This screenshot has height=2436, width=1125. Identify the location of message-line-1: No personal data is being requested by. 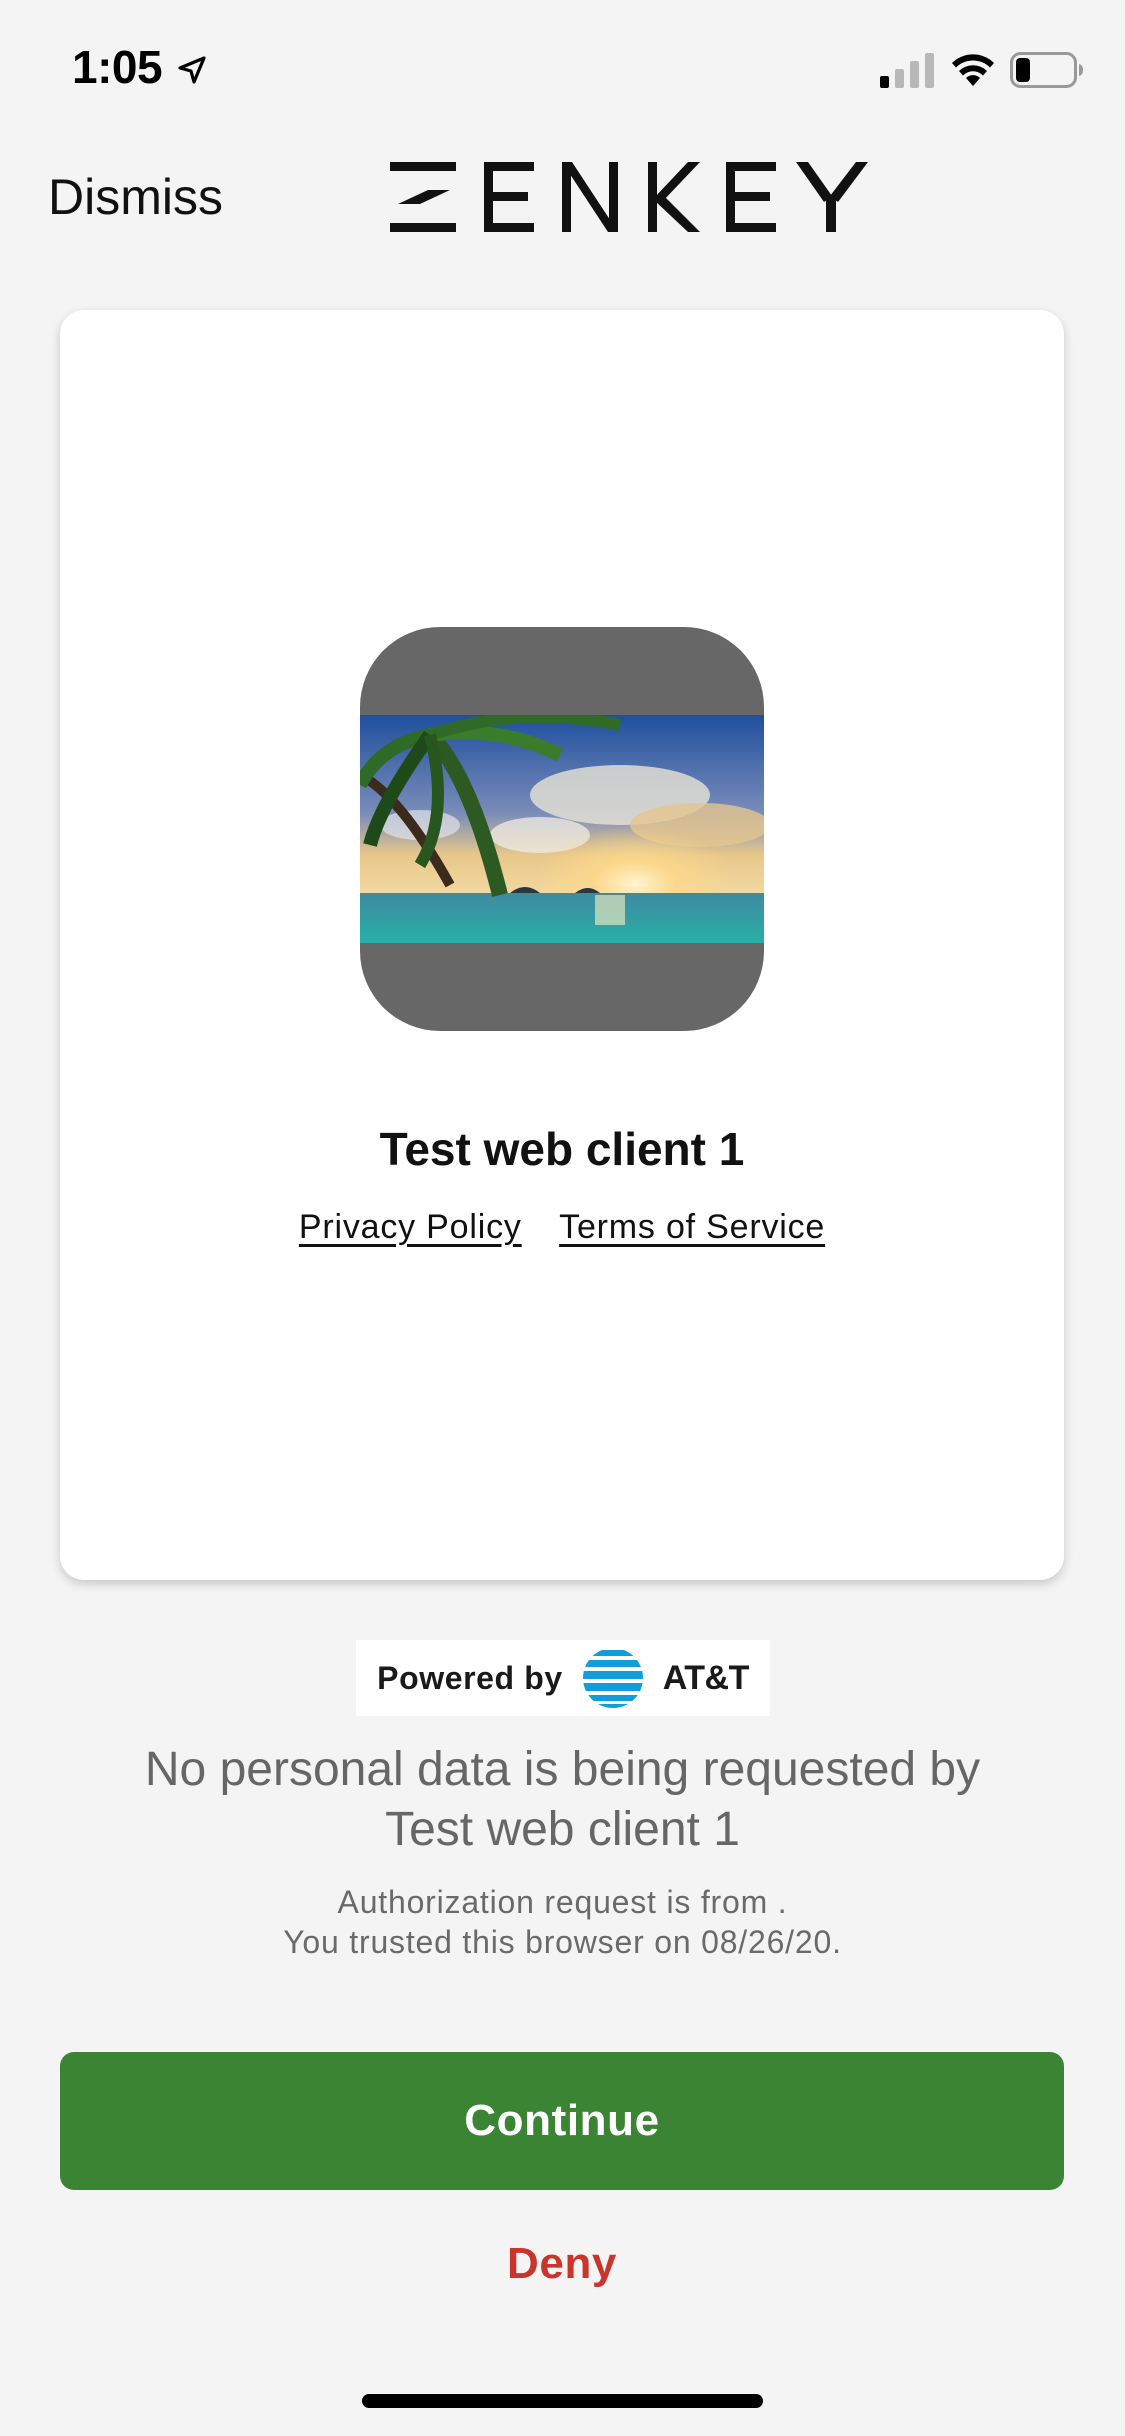
(562, 1769).